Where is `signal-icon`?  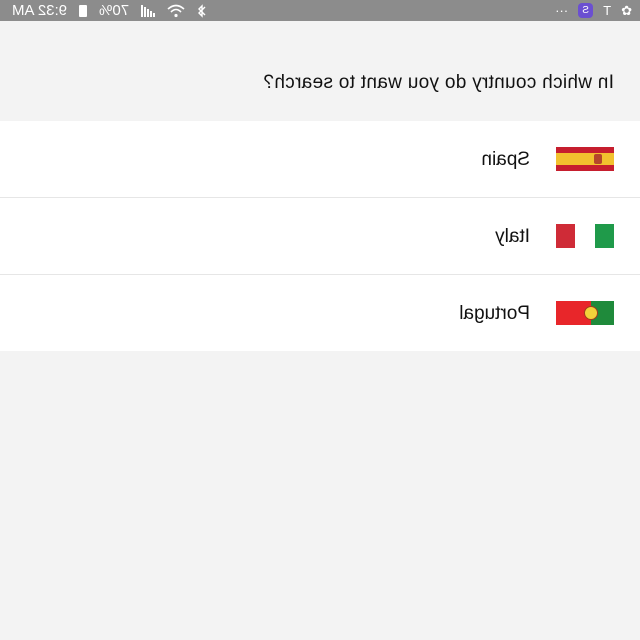
signal-icon is located at coordinates (148, 10).